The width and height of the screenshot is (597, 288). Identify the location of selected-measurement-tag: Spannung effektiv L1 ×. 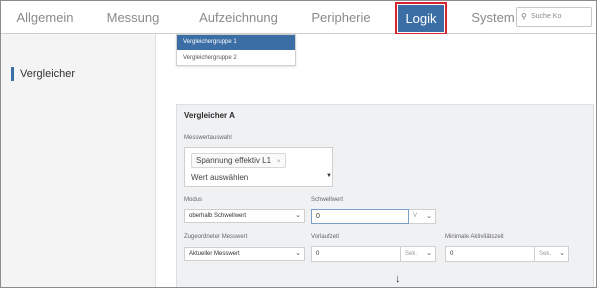
(238, 160).